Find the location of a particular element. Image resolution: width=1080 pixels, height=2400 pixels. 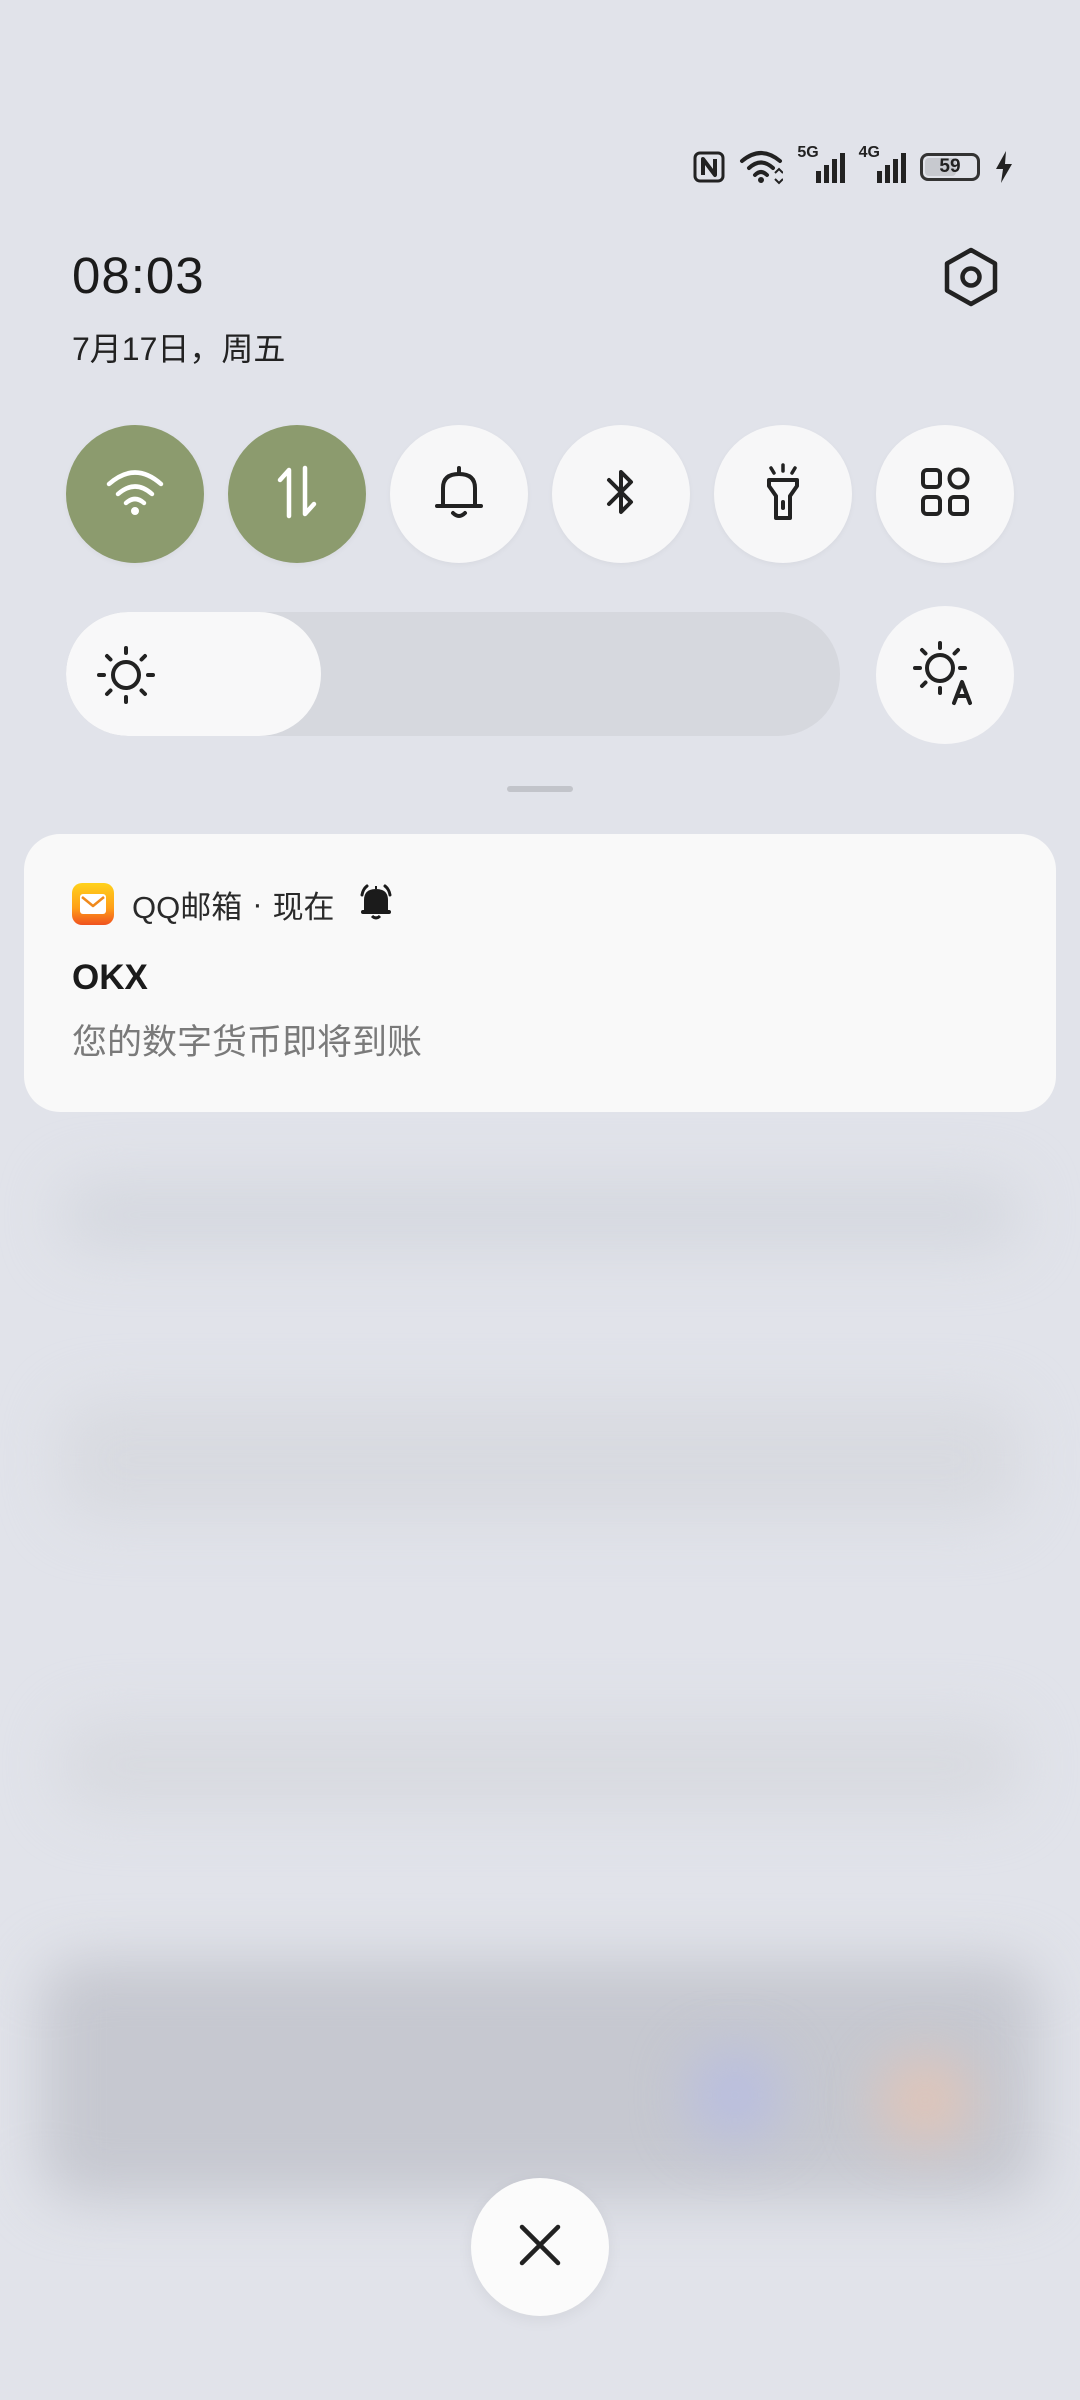

ring-mode-tile is located at coordinates (459, 494).